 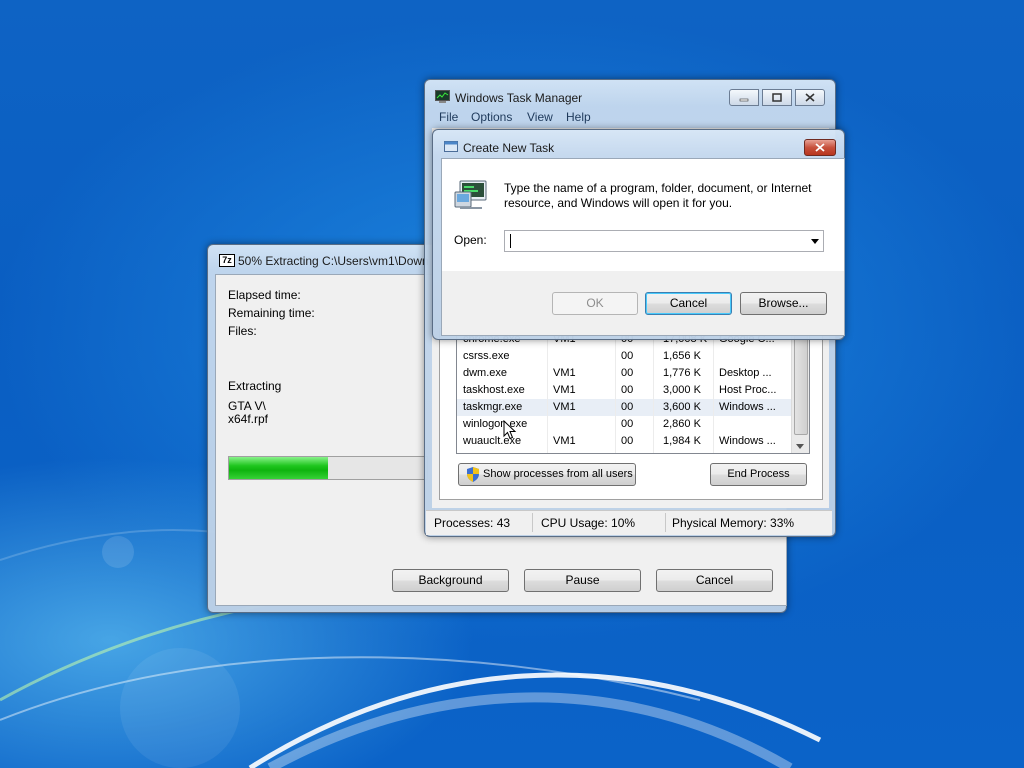 What do you see at coordinates (682, 390) in the screenshot?
I see `process-mem: 3,000 K` at bounding box center [682, 390].